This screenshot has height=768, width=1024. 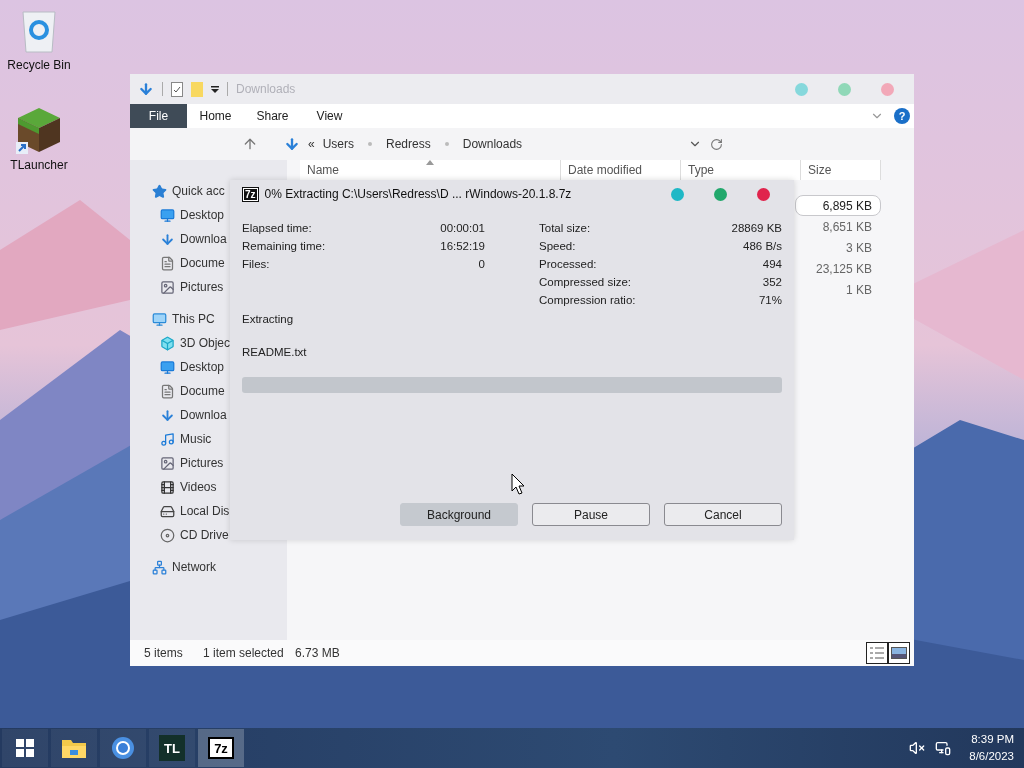 I want to click on dialog-button: Pause, so click(x=591, y=514).